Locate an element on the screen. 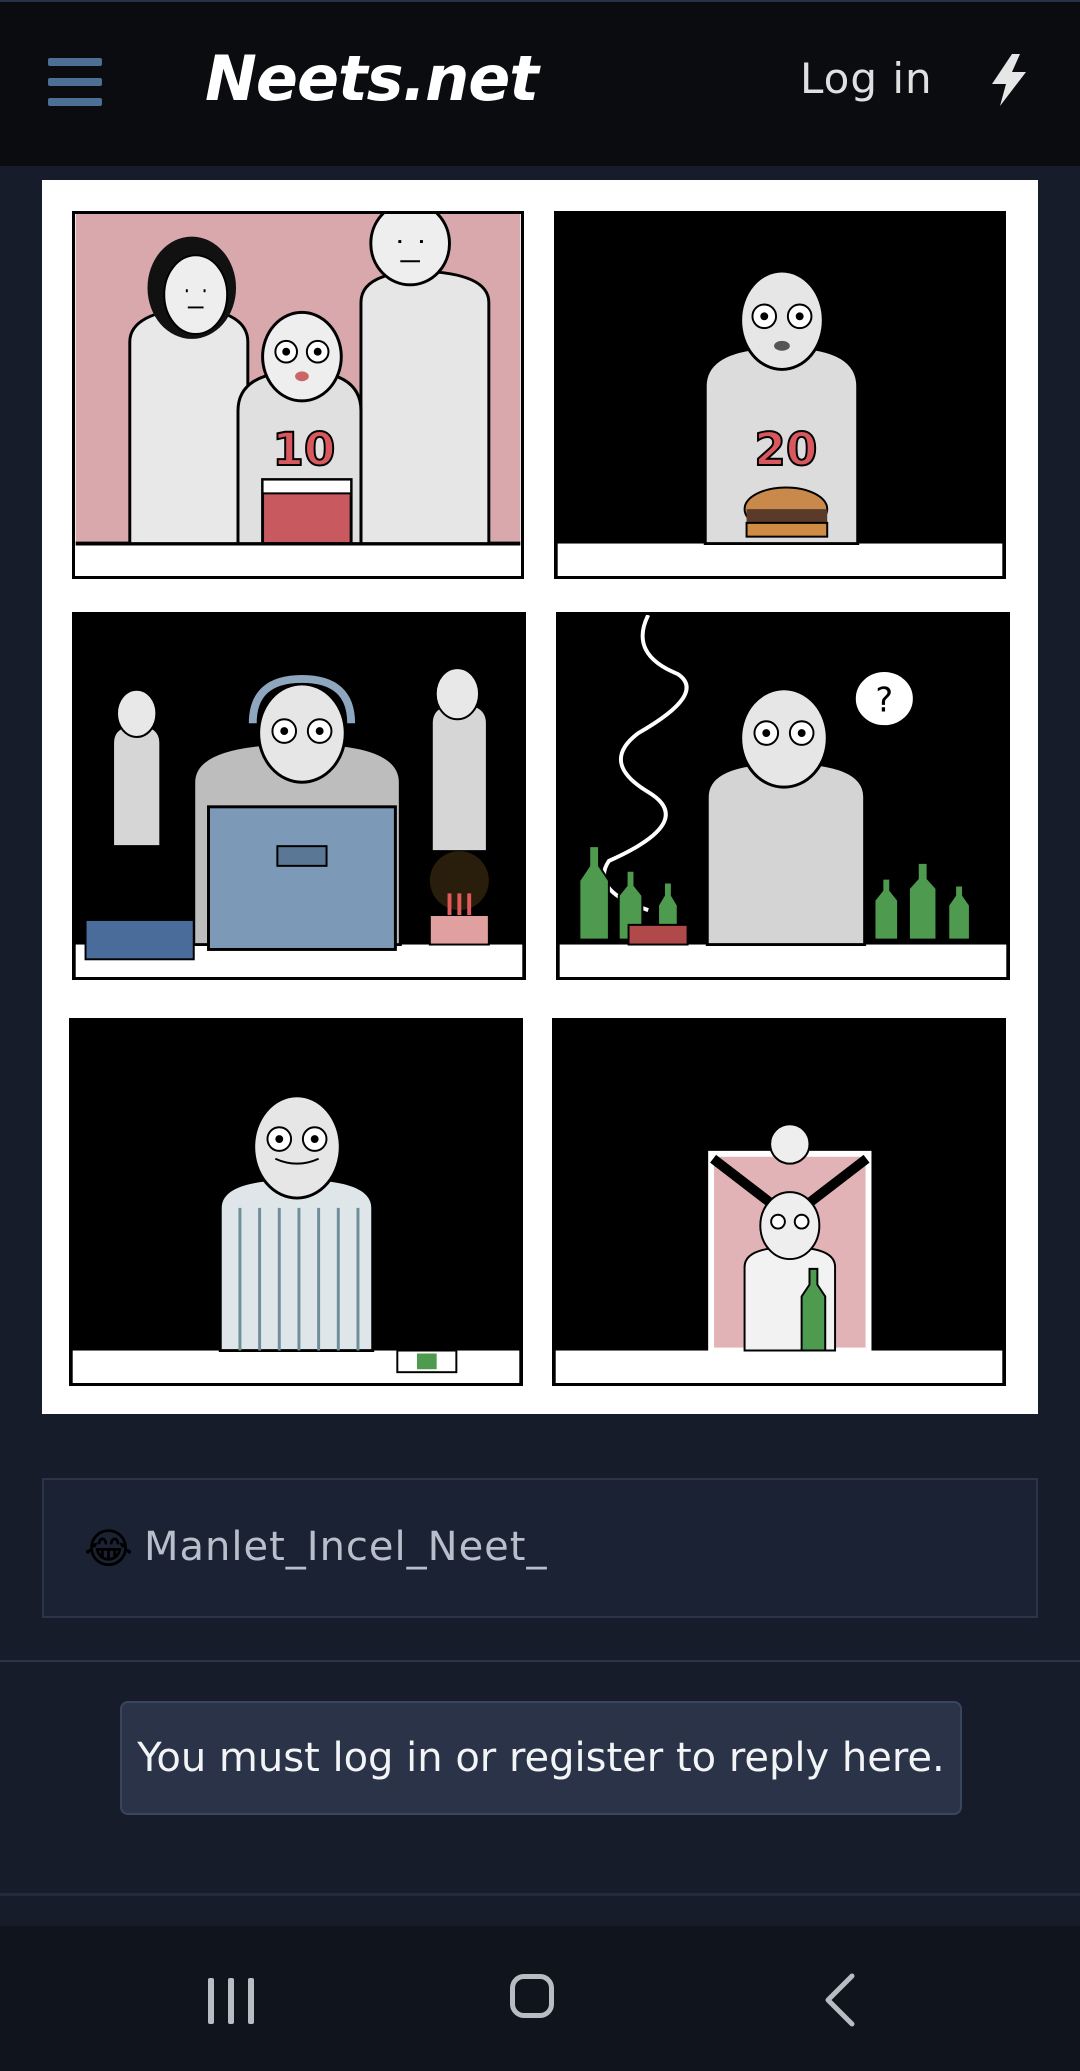  home-icon is located at coordinates (532, 1996).